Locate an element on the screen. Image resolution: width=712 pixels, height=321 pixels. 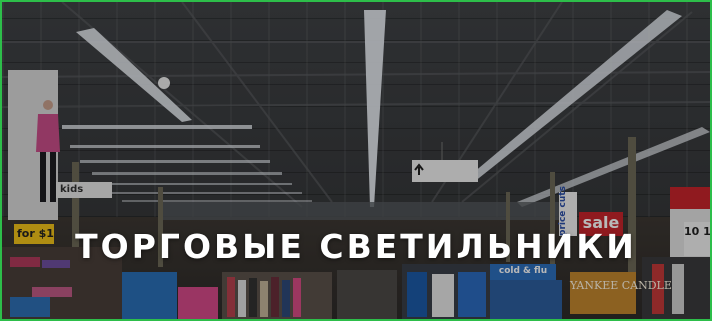
cold-flu-sign: cold & flu is located at coordinates (523, 272).